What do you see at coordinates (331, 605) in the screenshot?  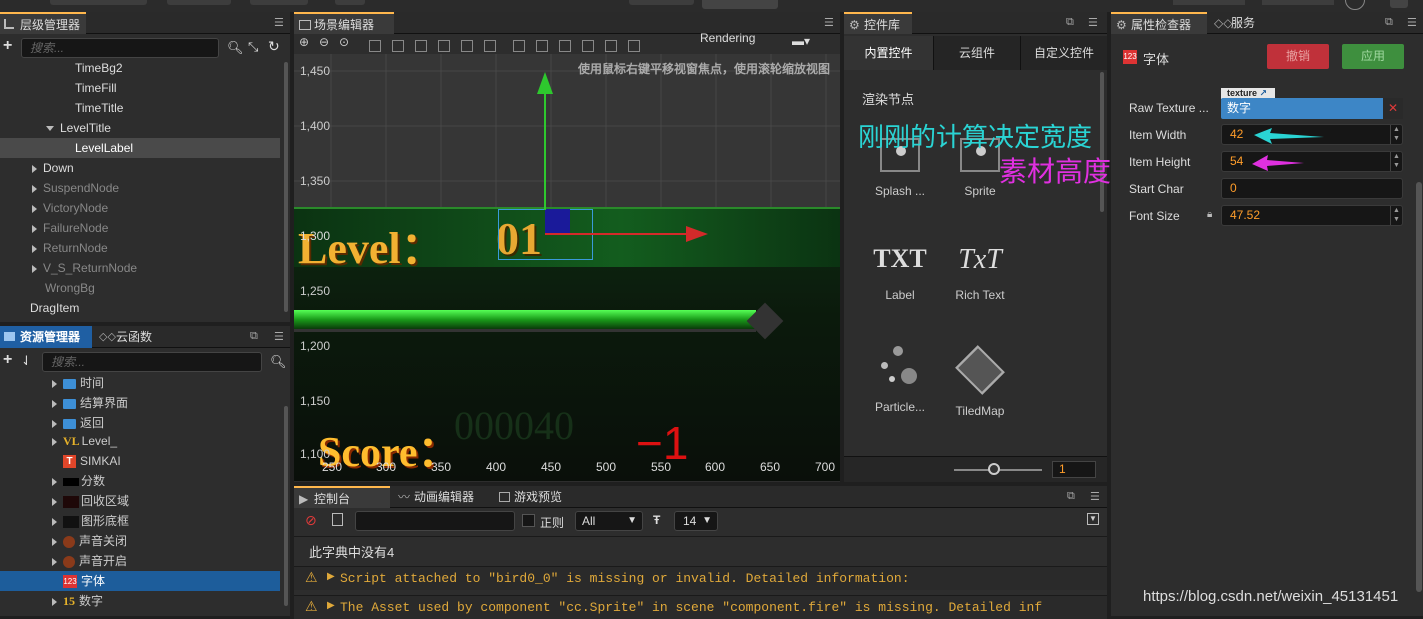 I see `expand-arrow-icon: ▶` at bounding box center [331, 605].